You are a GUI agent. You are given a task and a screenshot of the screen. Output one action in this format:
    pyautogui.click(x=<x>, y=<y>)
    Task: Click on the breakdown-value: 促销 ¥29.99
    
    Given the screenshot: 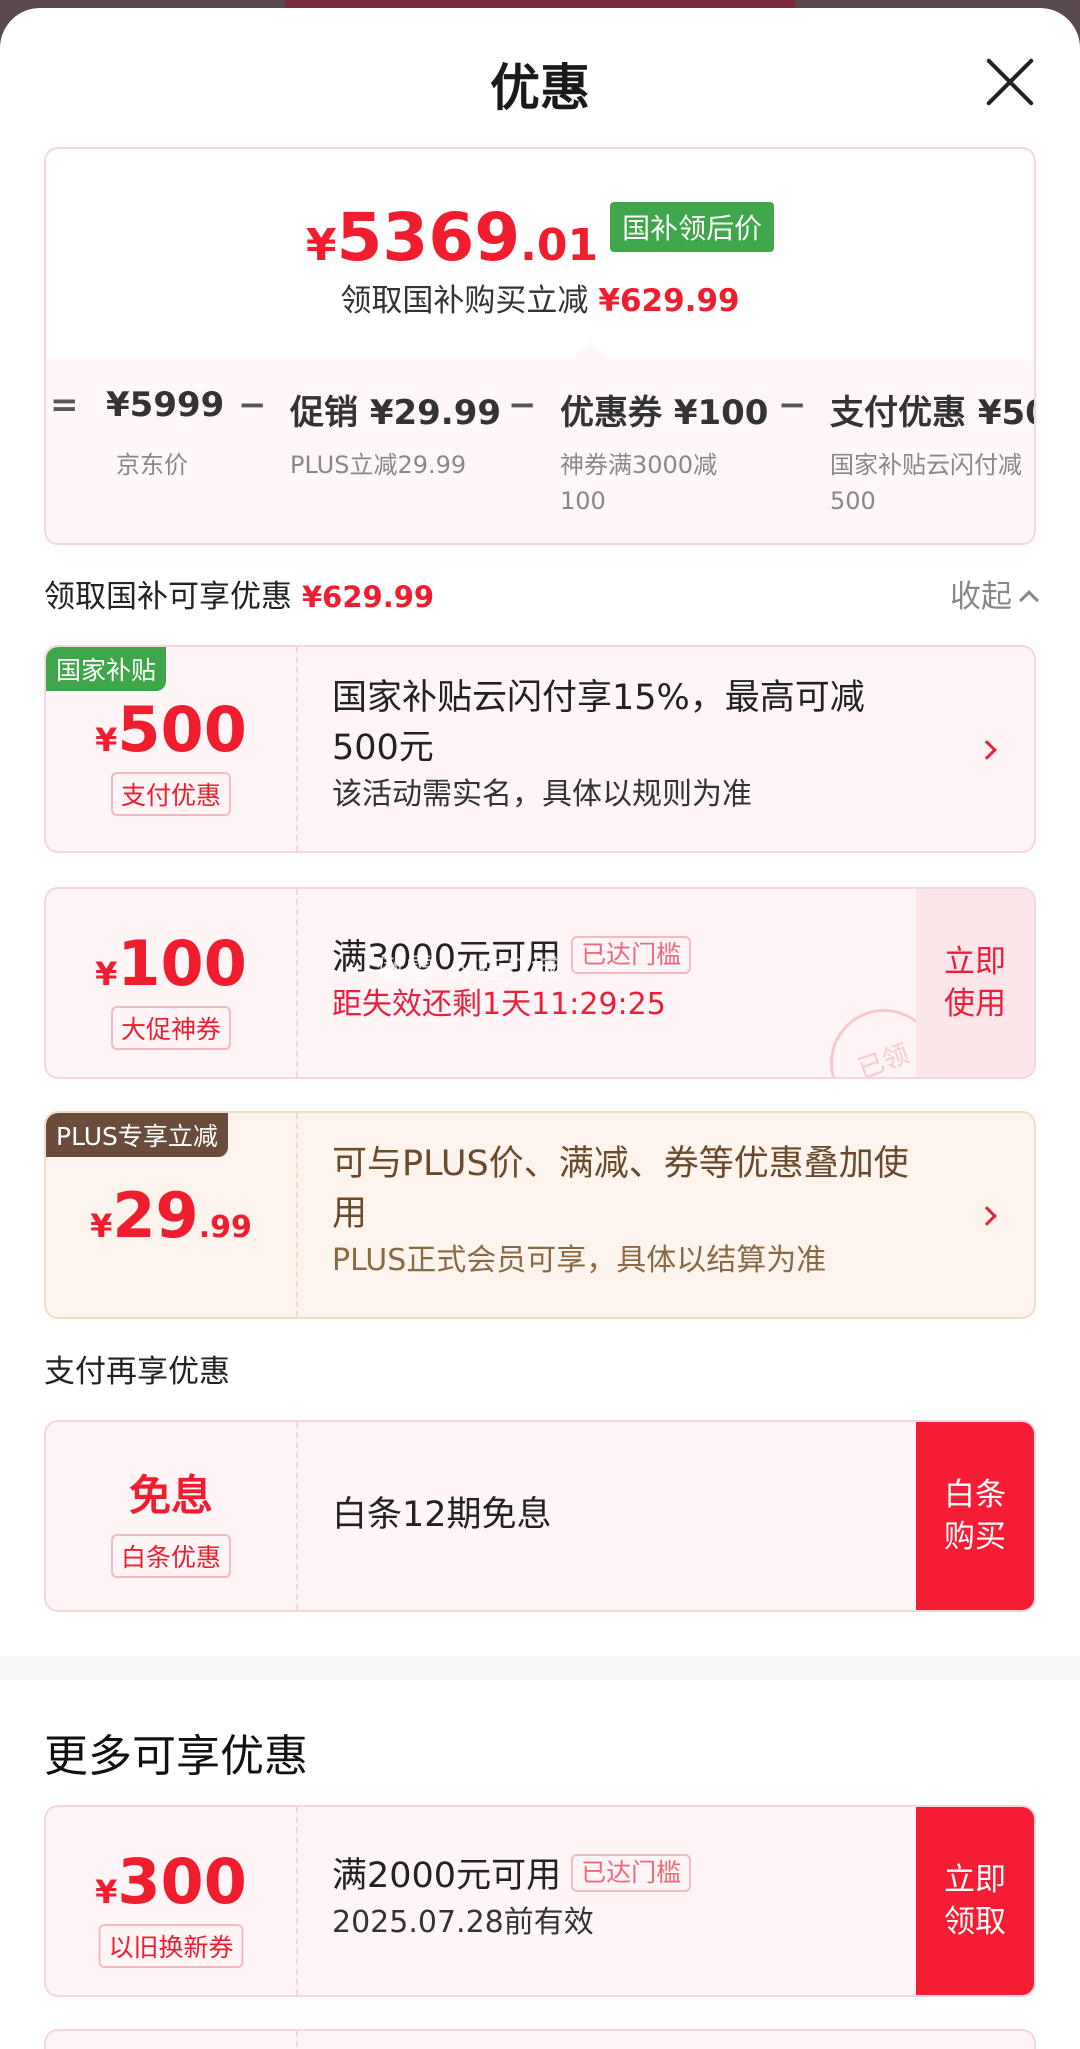 What is the action you would take?
    pyautogui.click(x=396, y=413)
    